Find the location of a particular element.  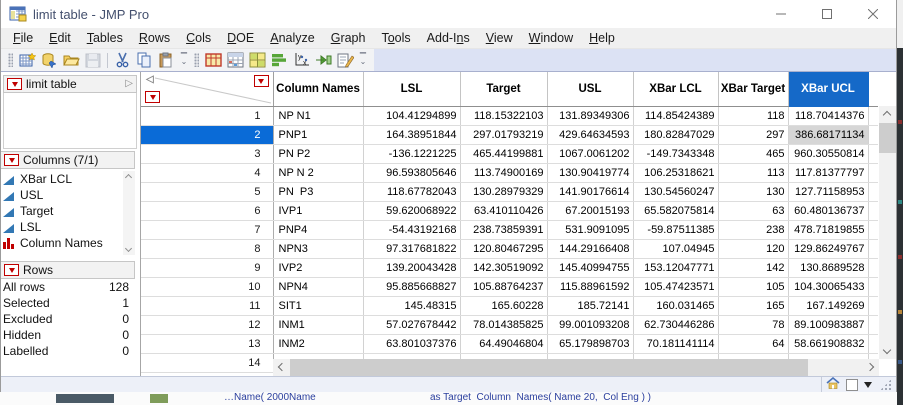

cell-column-names: NP N1 is located at coordinates (318, 116).